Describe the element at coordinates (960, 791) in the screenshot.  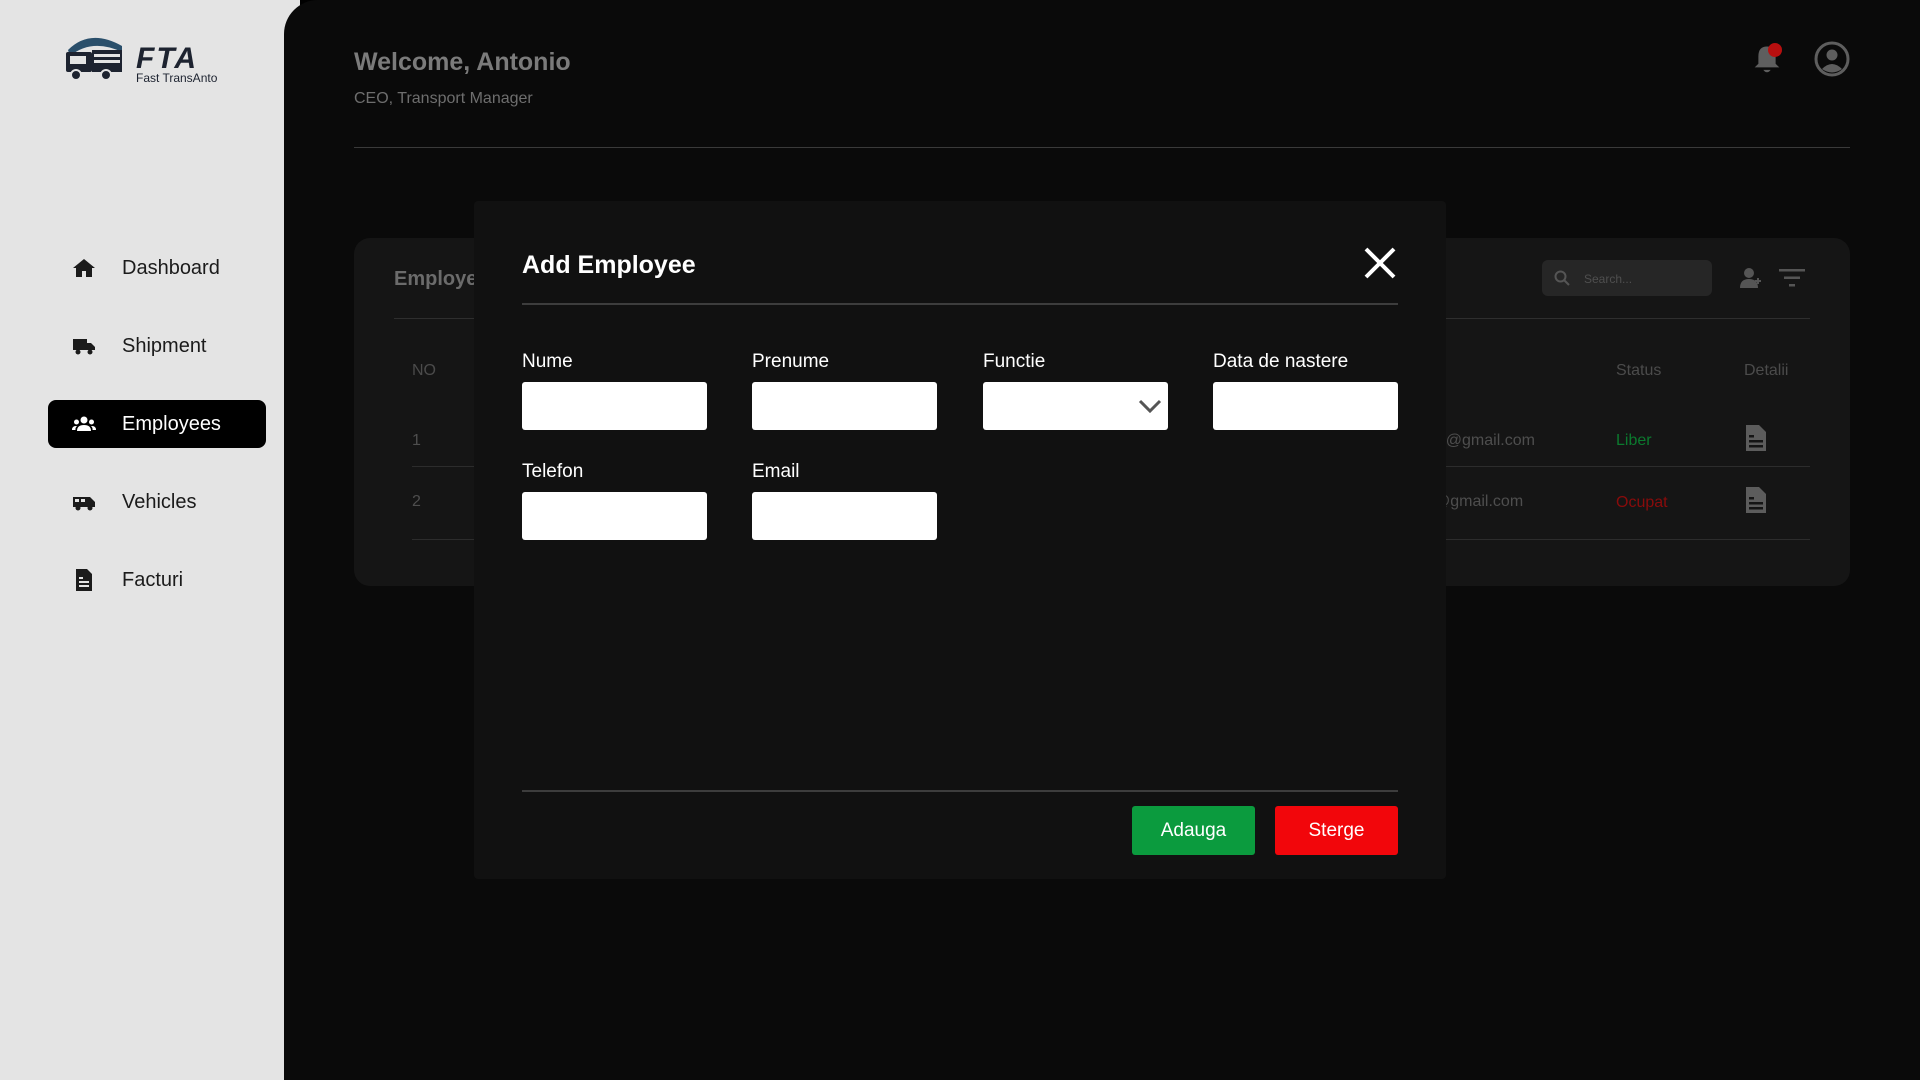
I see `modal-footer-divider` at that location.